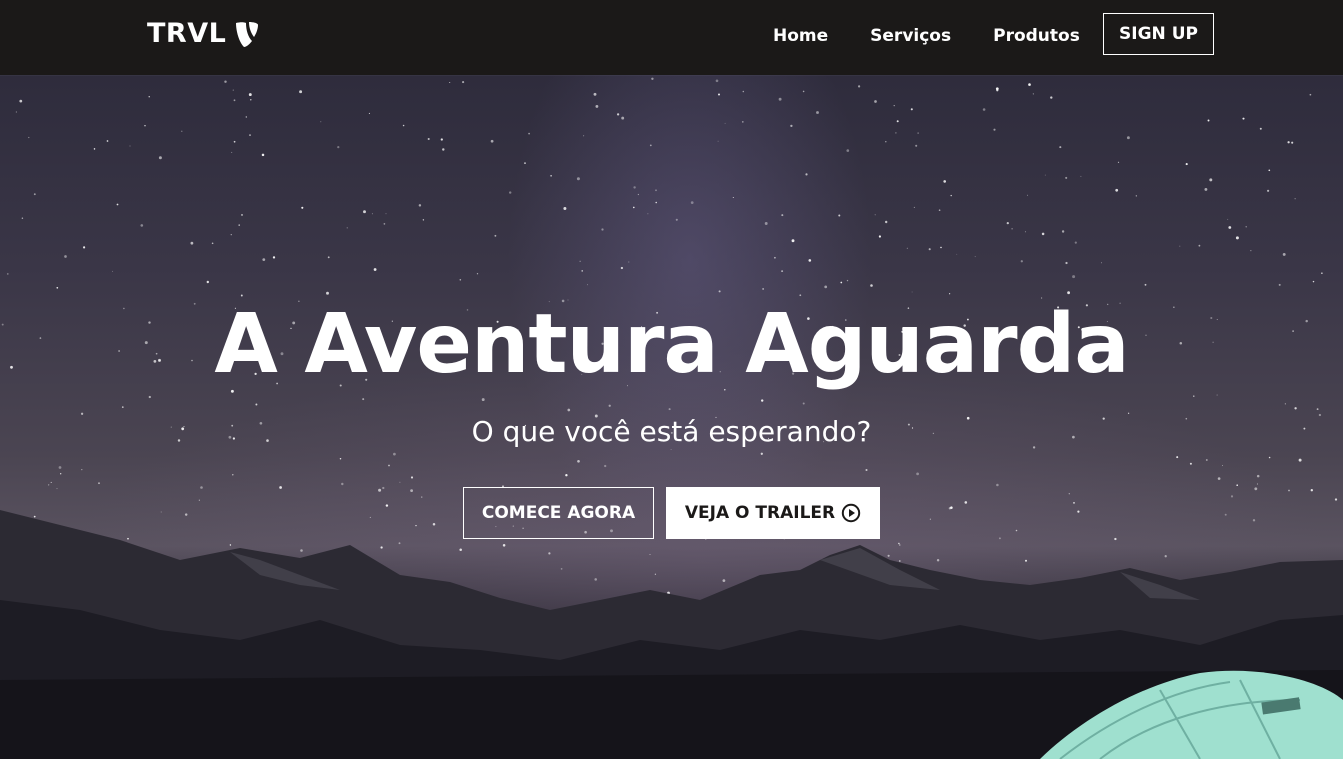 Image resolution: width=1343 pixels, height=759 pixels. I want to click on start-now-button: COMECE AGORA, so click(558, 513).